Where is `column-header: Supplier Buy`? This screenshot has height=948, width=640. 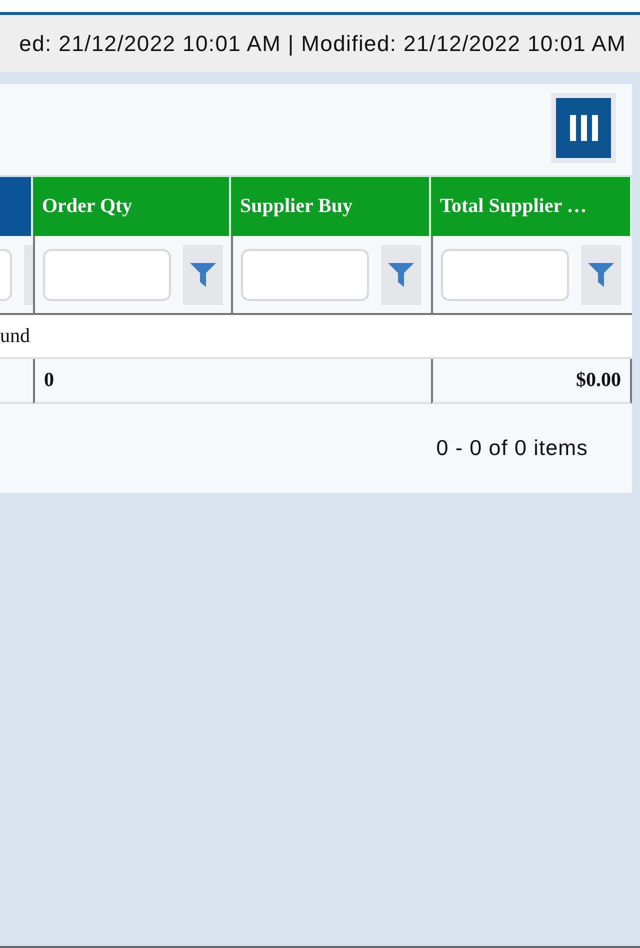 column-header: Supplier Buy is located at coordinates (331, 206).